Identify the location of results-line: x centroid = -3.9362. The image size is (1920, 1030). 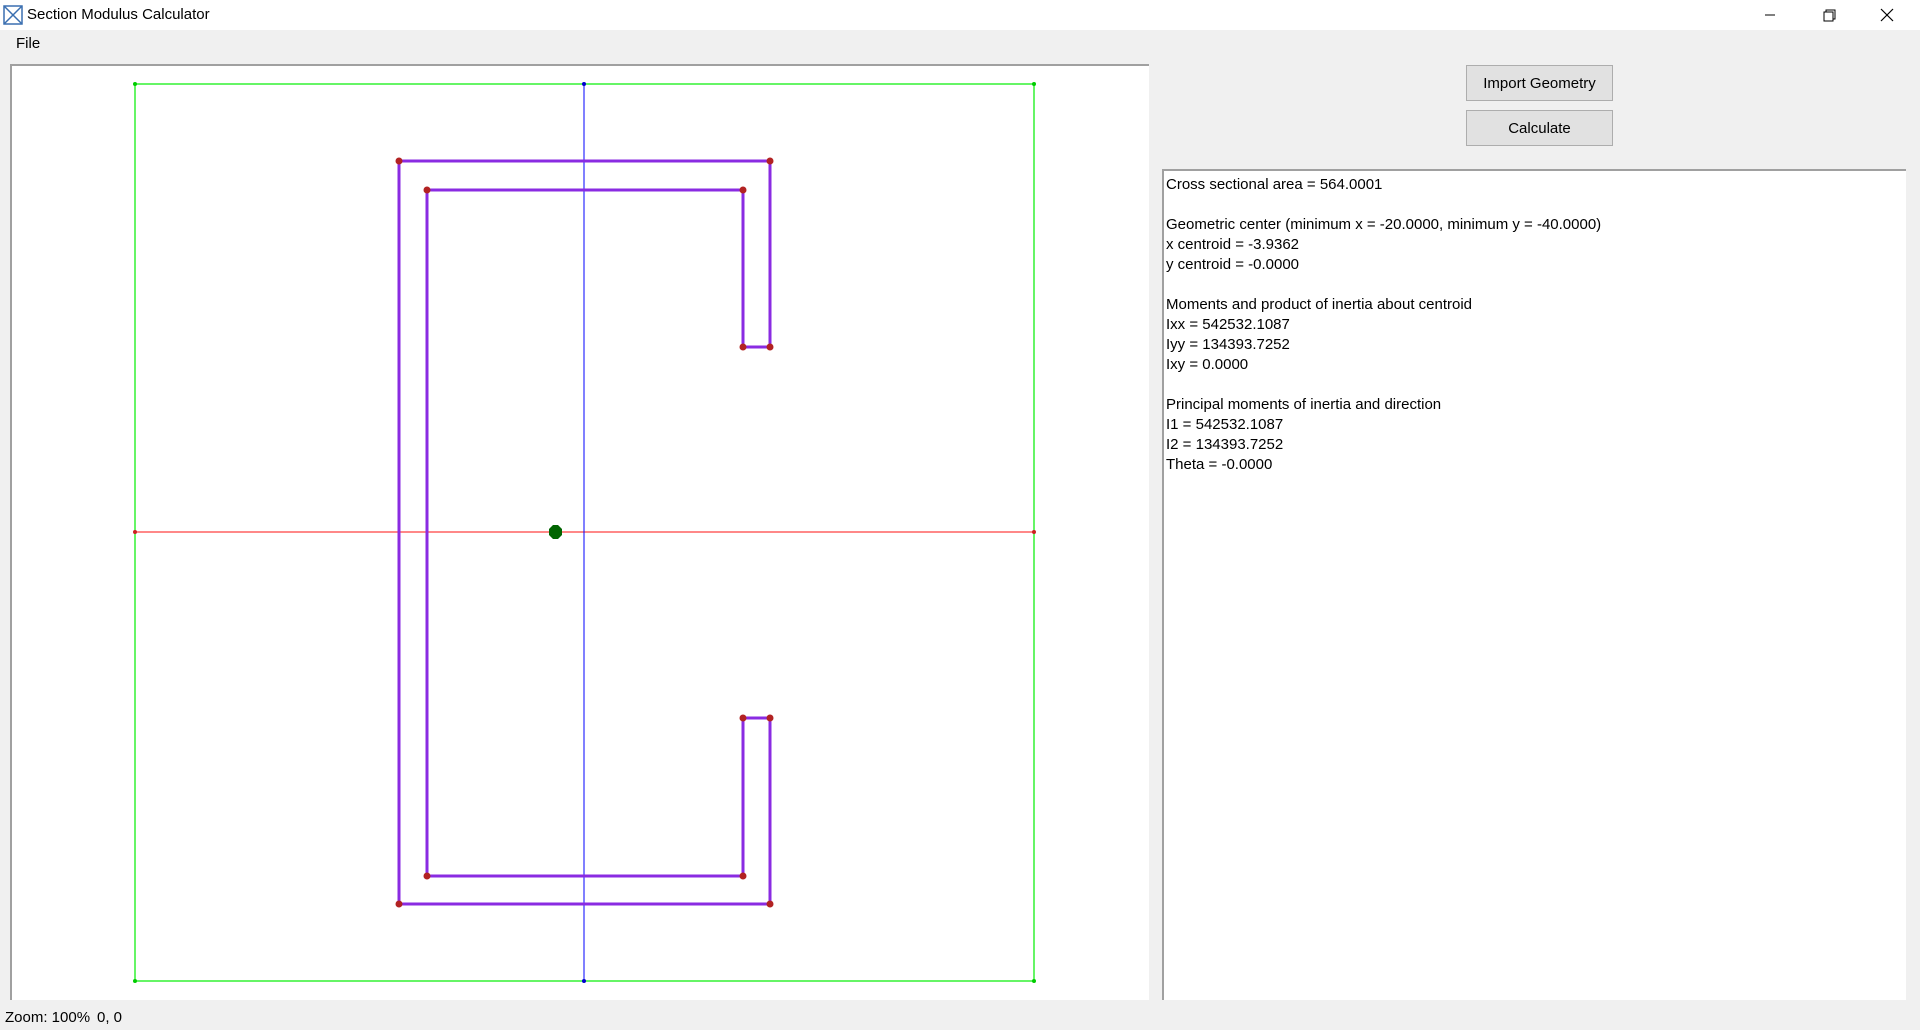
(1233, 244).